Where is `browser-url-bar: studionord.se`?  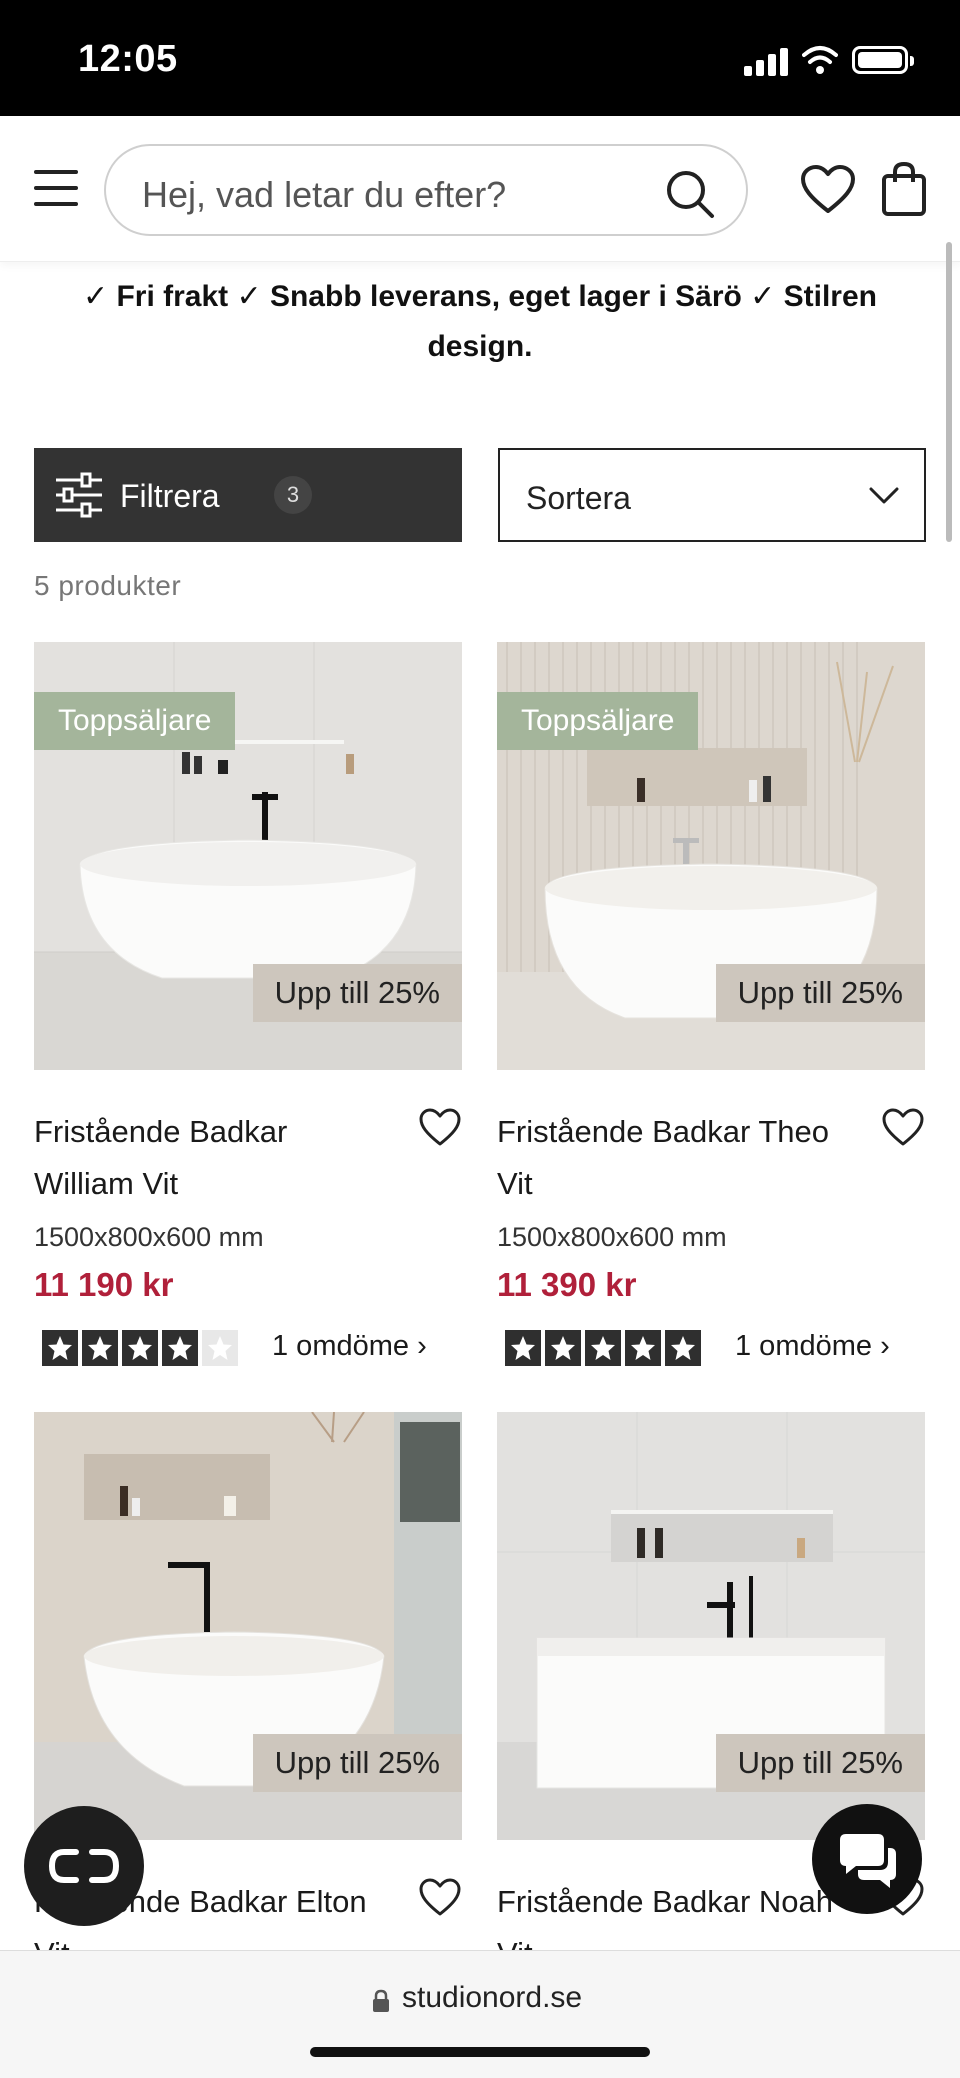
browser-url-bar: studionord.se is located at coordinates (480, 2014).